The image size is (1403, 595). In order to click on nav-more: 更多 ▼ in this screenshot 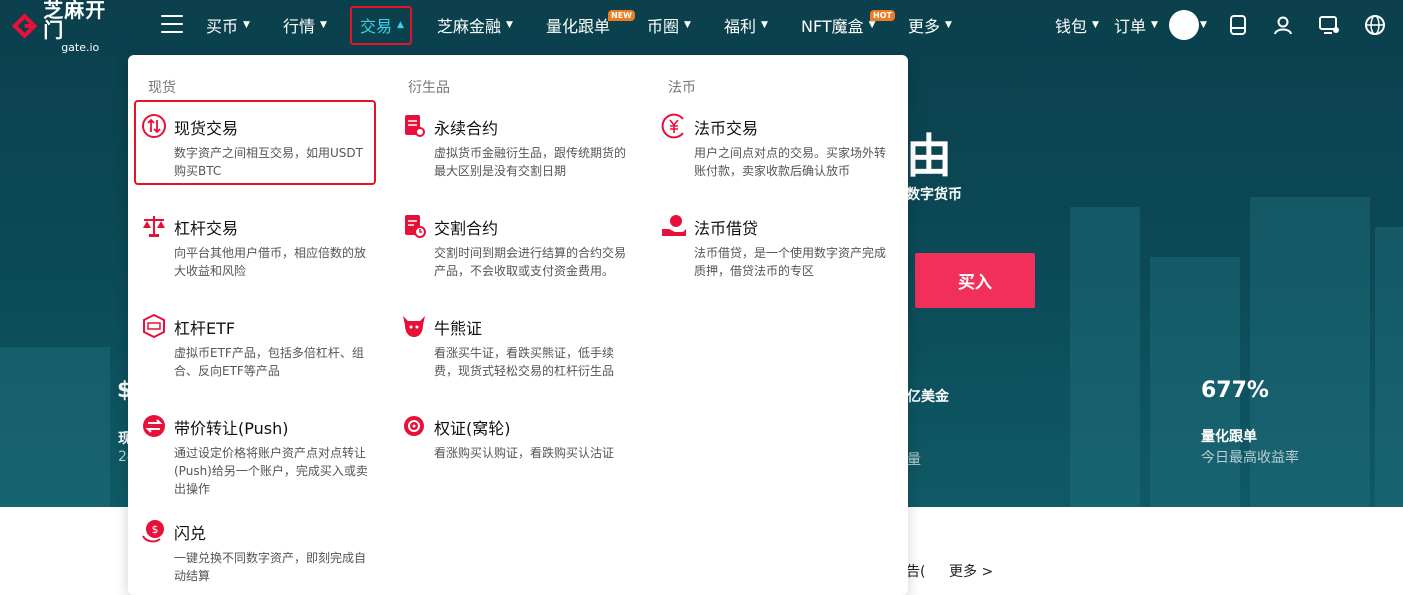, I will do `click(930, 25)`.